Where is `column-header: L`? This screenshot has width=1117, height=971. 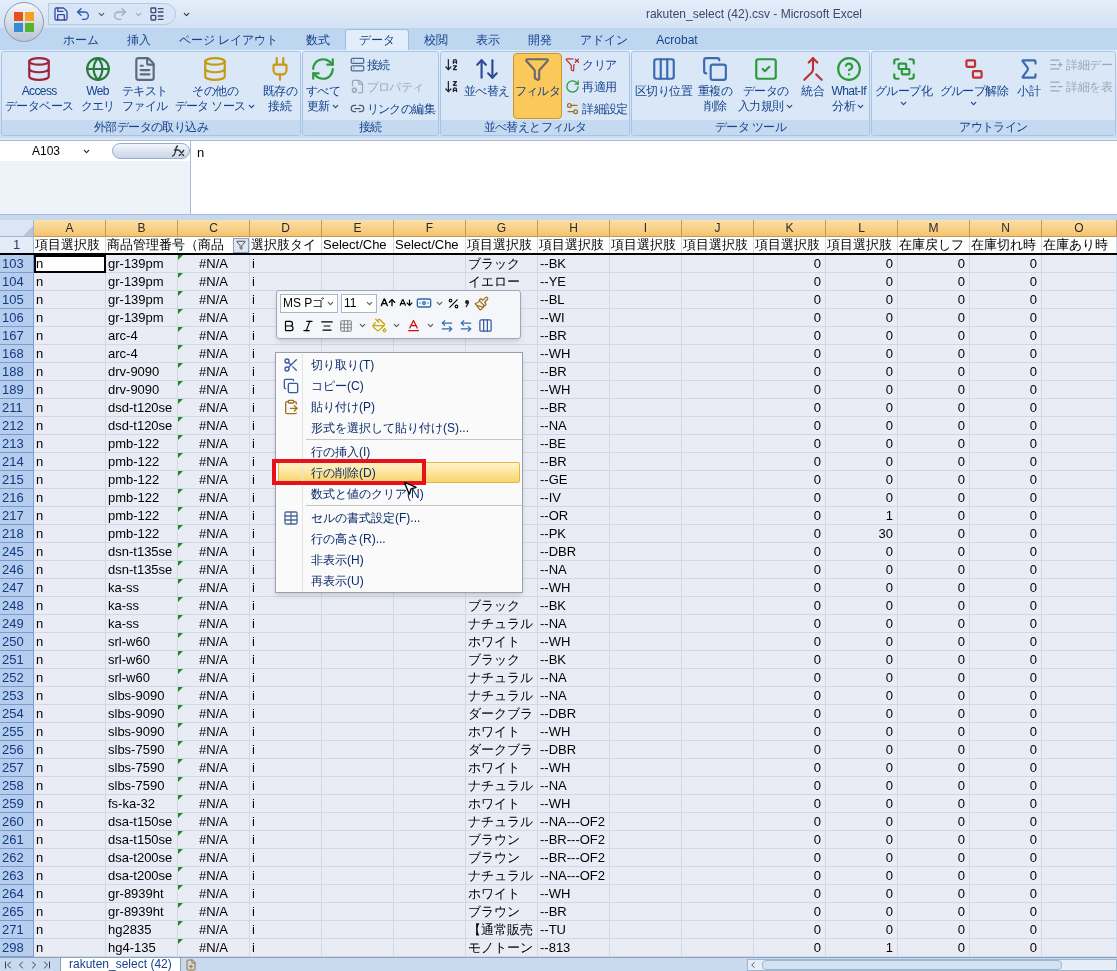
column-header: L is located at coordinates (862, 228).